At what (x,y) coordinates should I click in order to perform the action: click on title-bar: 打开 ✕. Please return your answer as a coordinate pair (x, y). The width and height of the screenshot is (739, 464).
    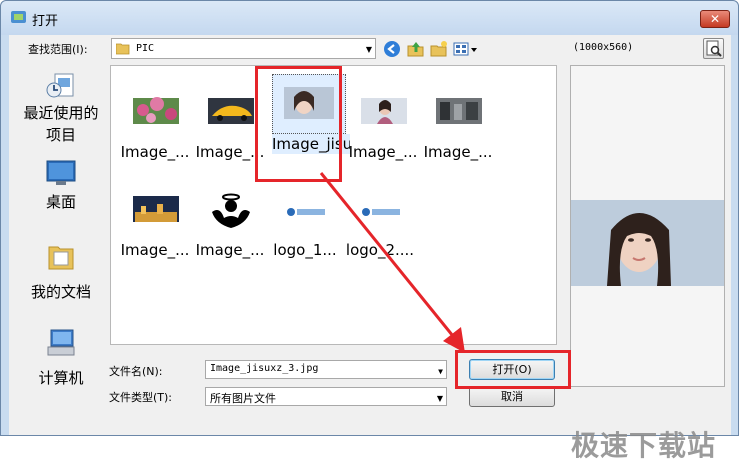
    Looking at the image, I should click on (369, 18).